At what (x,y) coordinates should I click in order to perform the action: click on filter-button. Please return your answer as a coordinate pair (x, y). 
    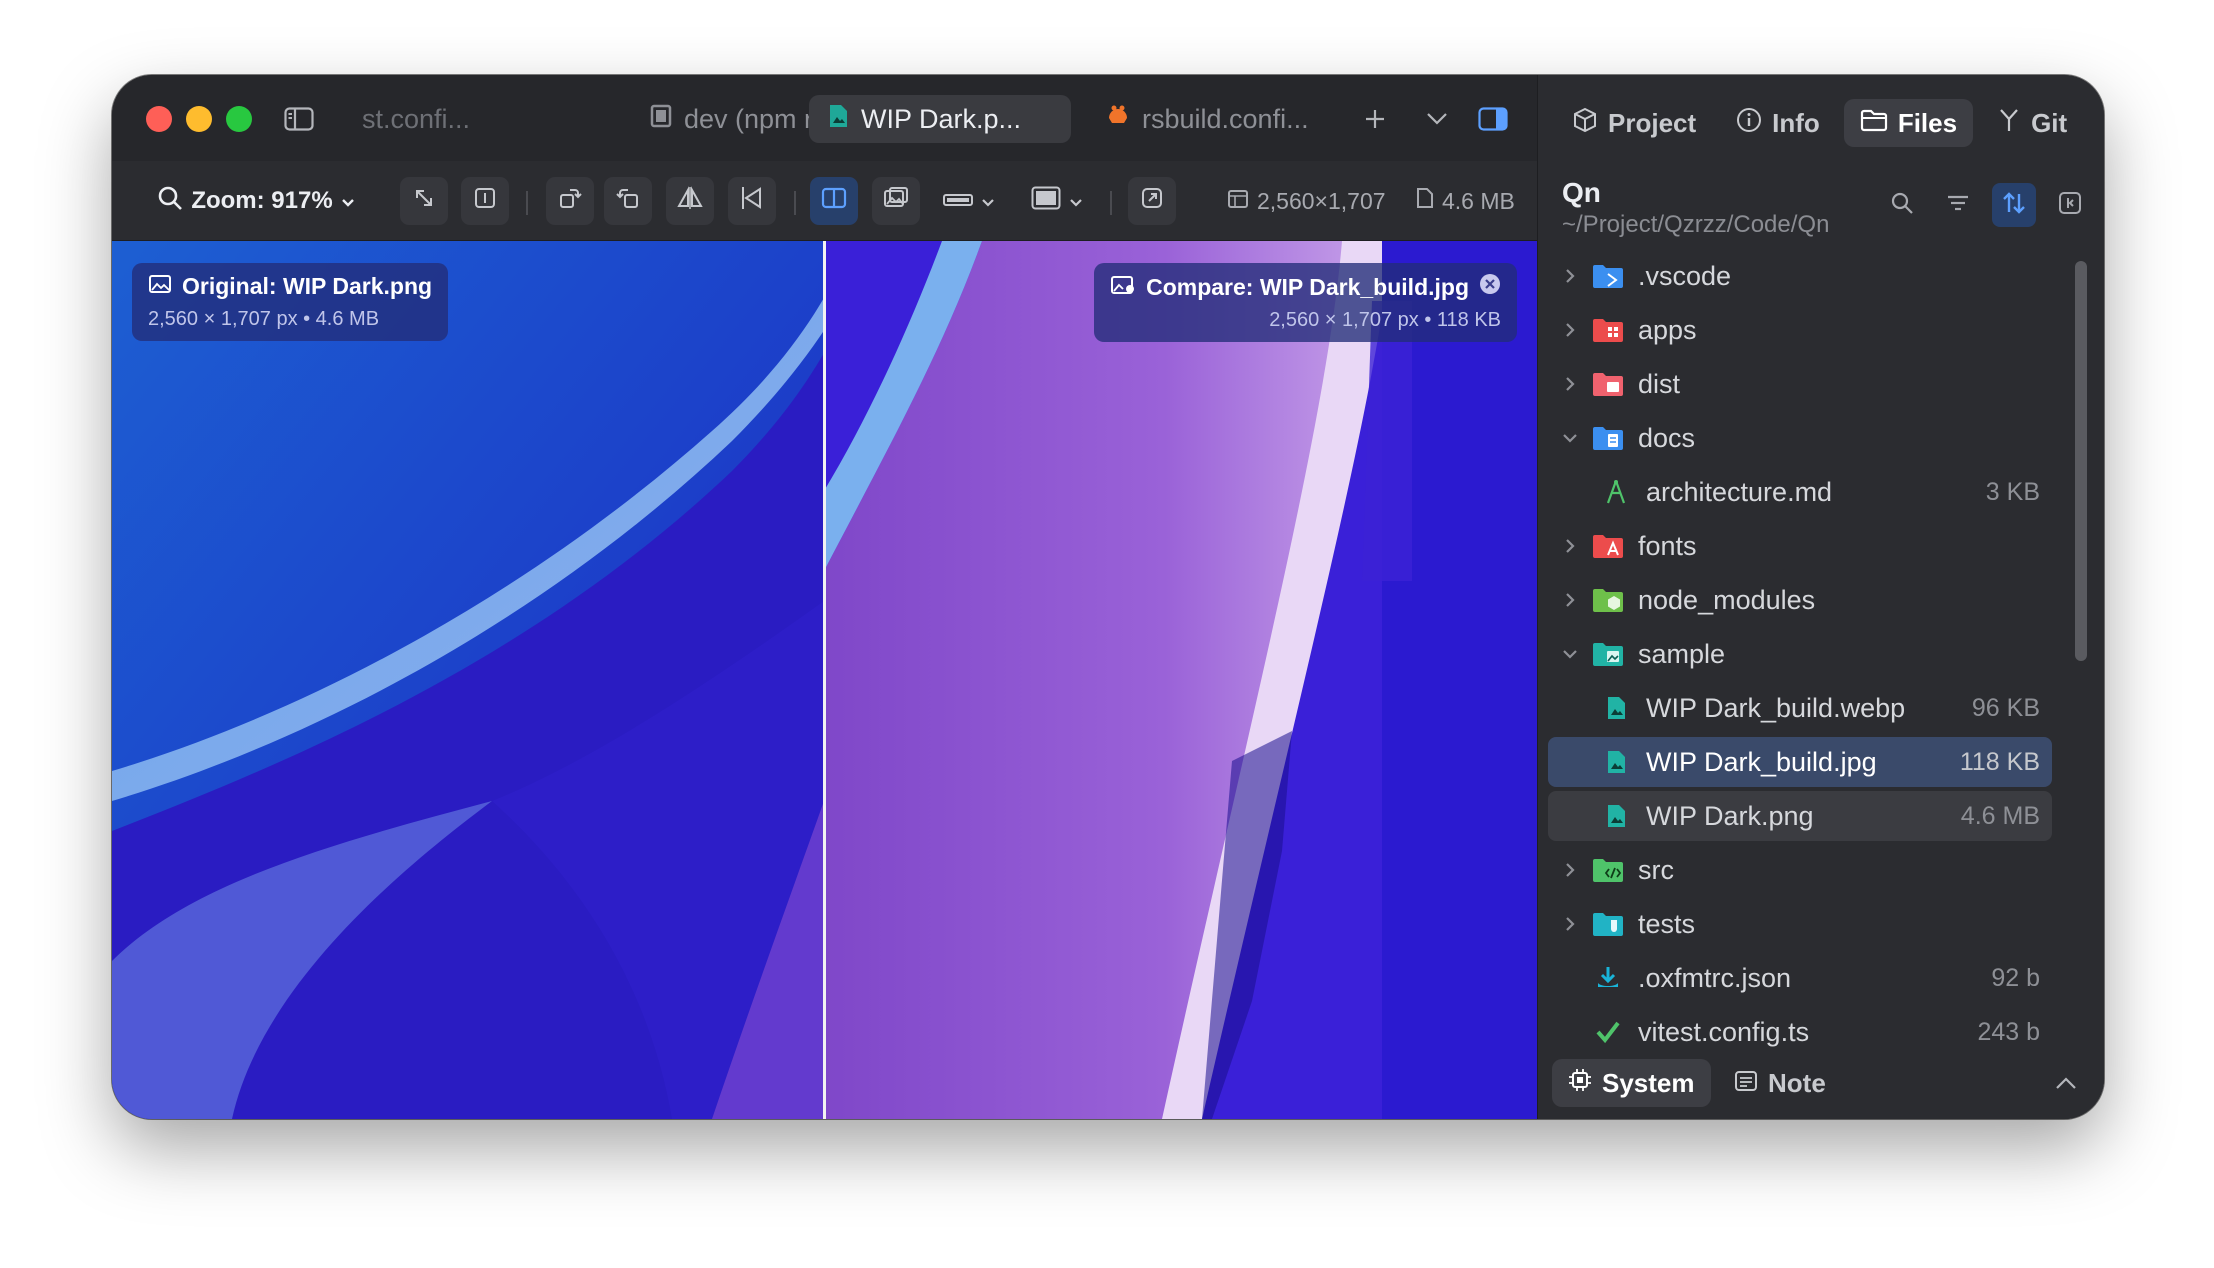
    Looking at the image, I should click on (1958, 205).